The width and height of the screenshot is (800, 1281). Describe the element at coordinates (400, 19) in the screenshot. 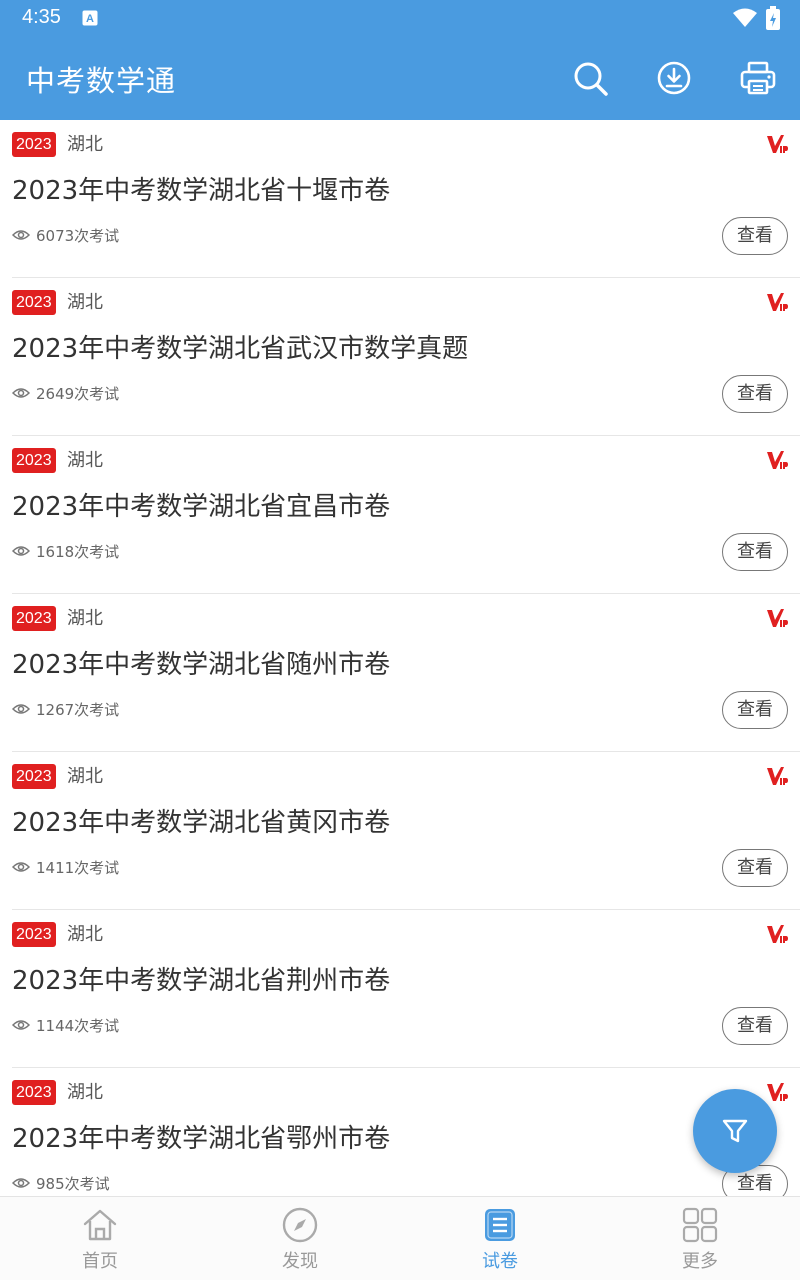

I see `status-bar: 4:35 A` at that location.